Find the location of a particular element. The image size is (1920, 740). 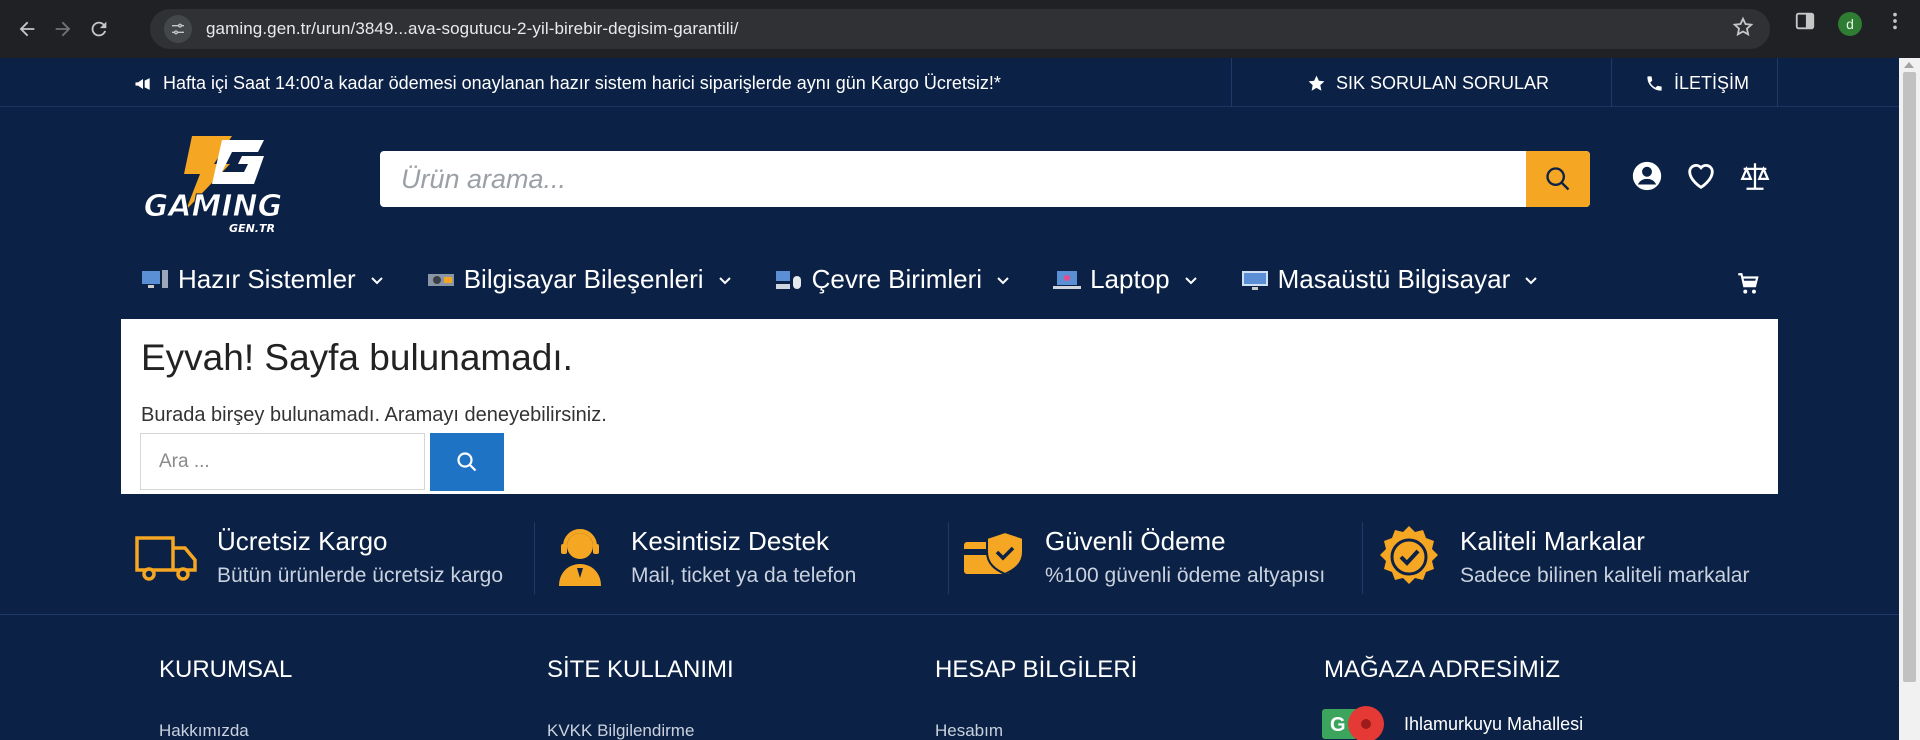

menu-item-laptop: Laptop is located at coordinates (1125, 279).